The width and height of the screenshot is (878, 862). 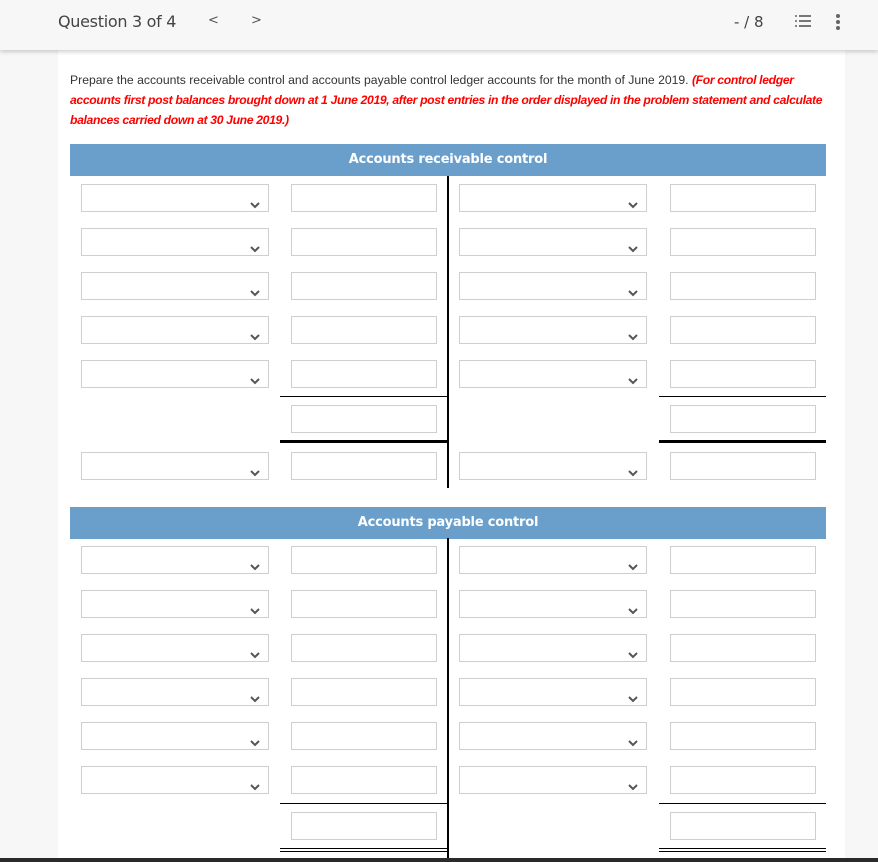 I want to click on chevron-right-icon: >, so click(x=256, y=20).